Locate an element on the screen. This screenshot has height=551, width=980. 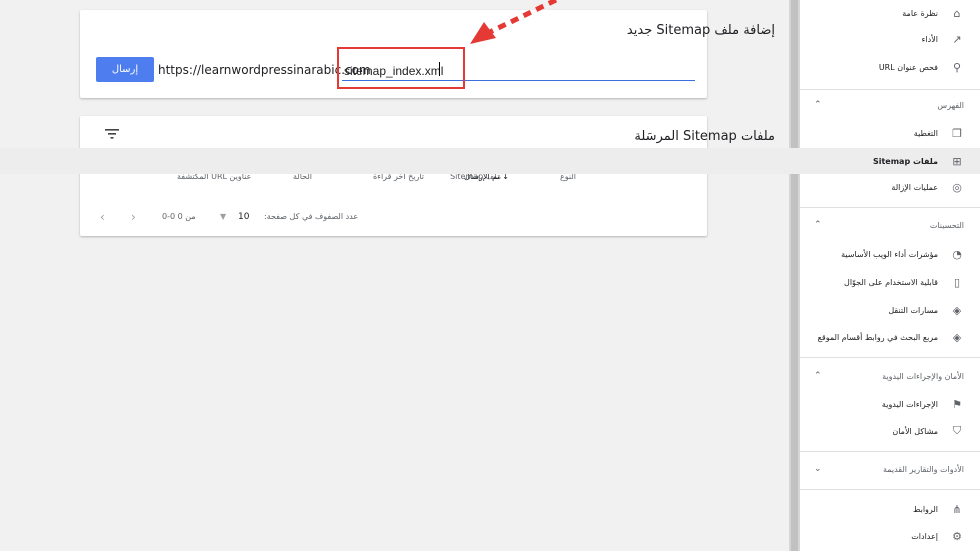
submit-button: إرسال is located at coordinates (125, 69).